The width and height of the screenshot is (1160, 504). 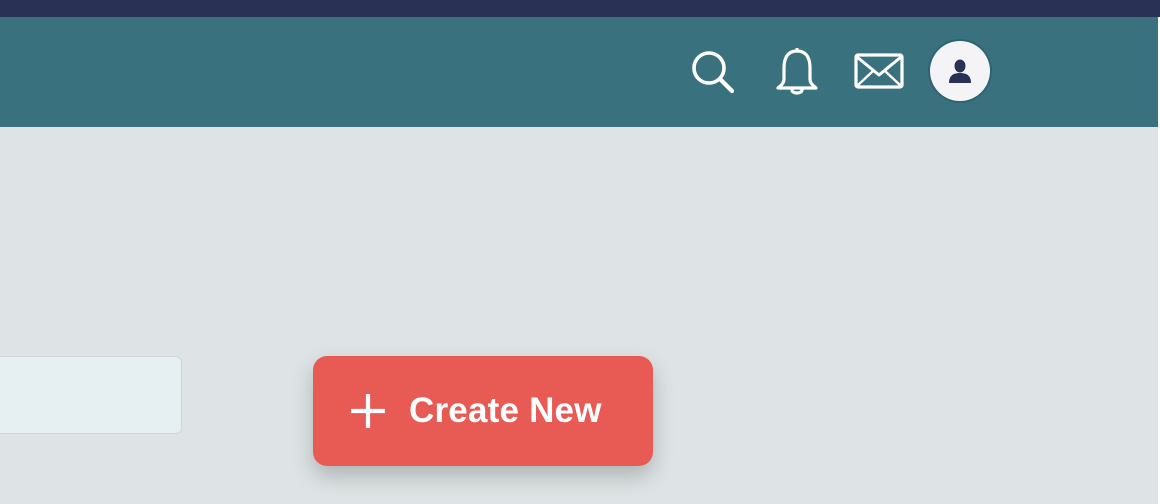 What do you see at coordinates (797, 72) in the screenshot?
I see `bell-icon` at bounding box center [797, 72].